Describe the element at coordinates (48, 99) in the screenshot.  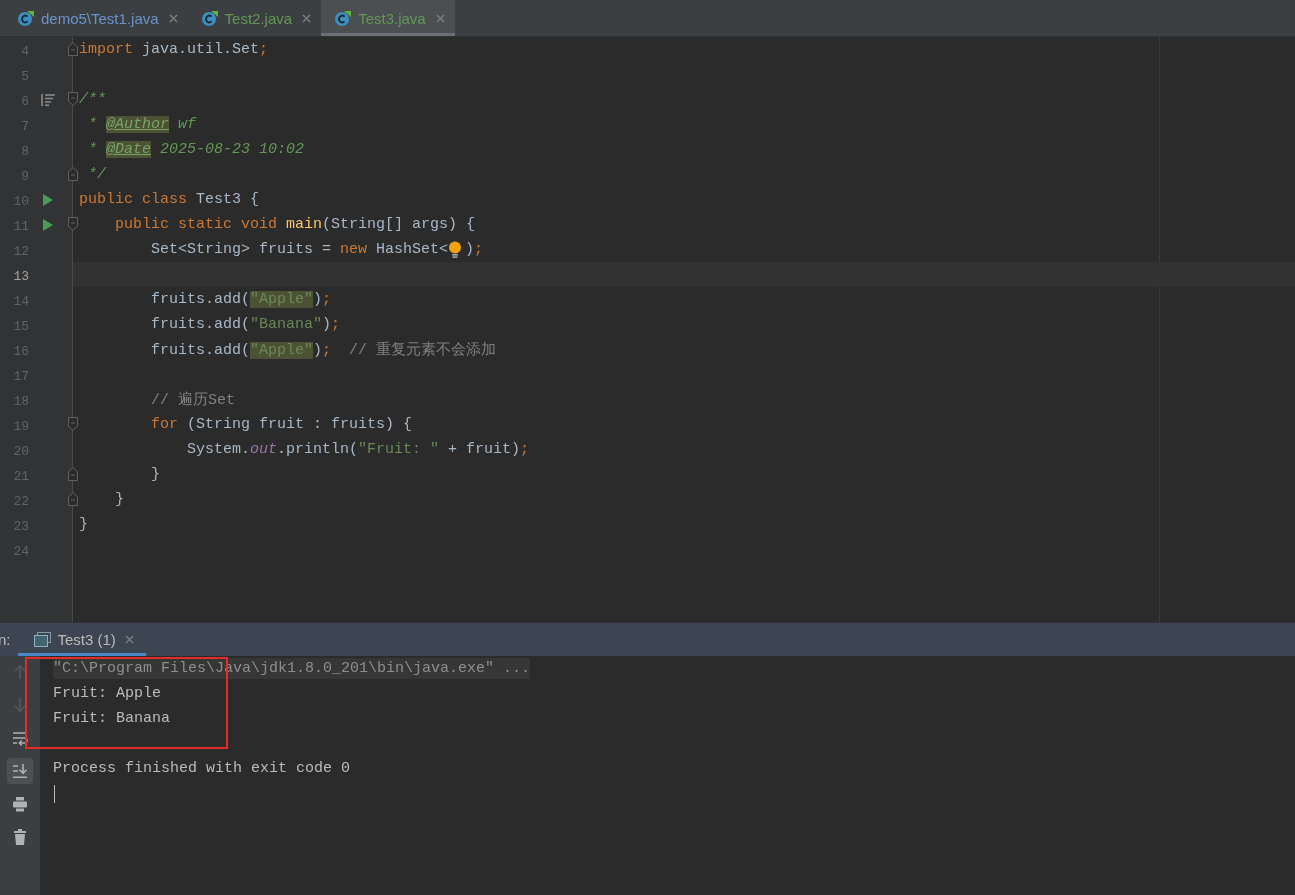
I see `text-lines-icon` at that location.